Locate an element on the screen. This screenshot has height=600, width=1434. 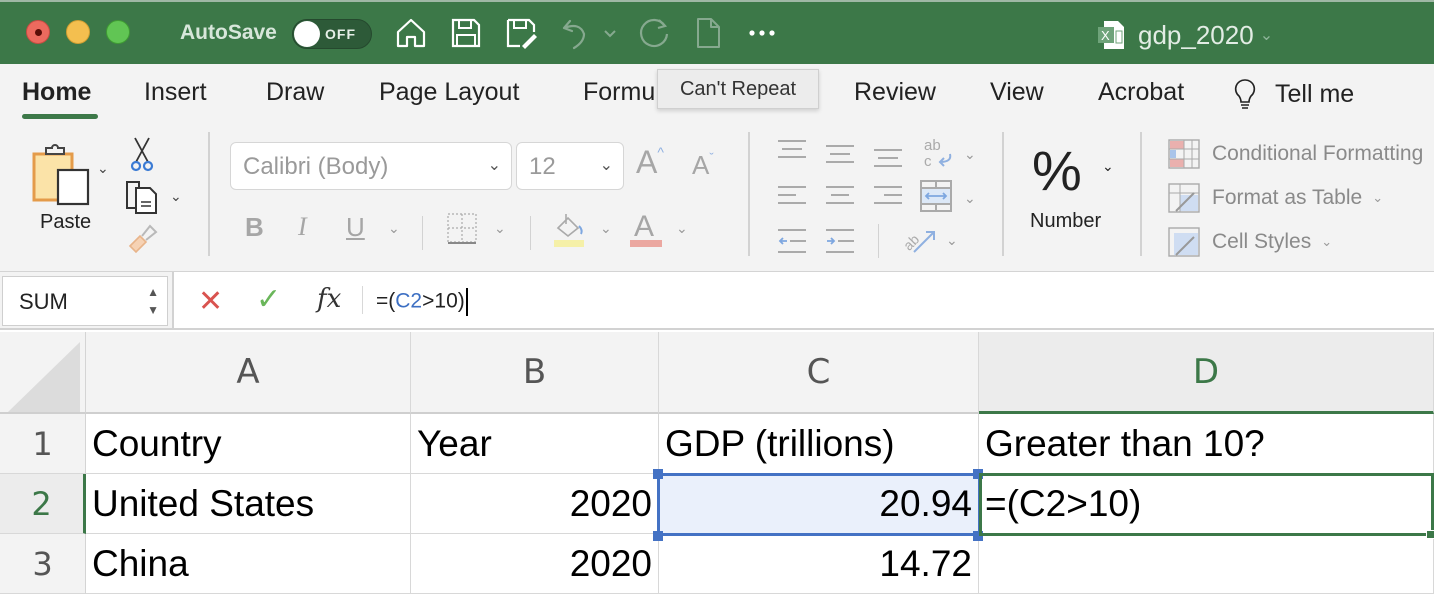
align-middle-button is located at coordinates (840, 154).